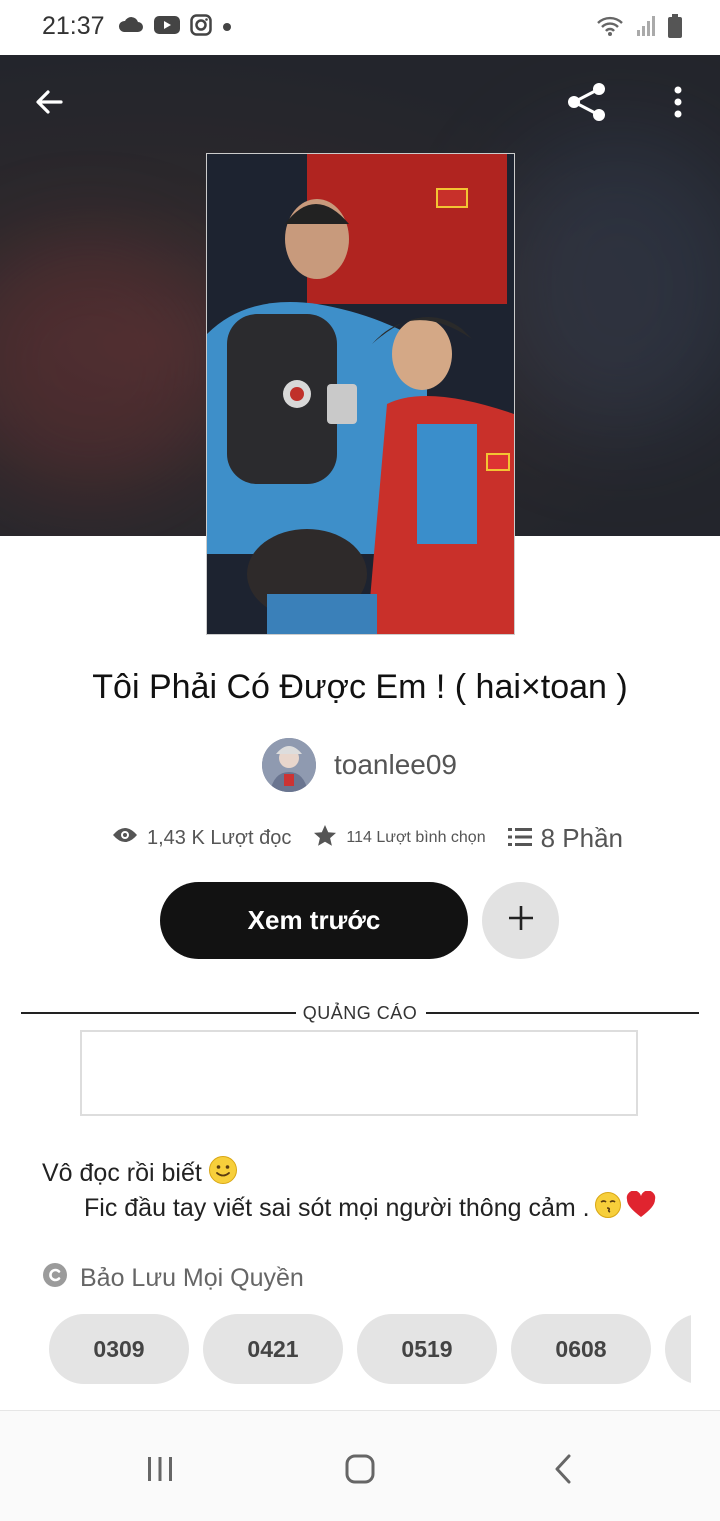 The height and width of the screenshot is (1521, 720). What do you see at coordinates (273, 1349) in the screenshot?
I see `tag-chip: 0421` at bounding box center [273, 1349].